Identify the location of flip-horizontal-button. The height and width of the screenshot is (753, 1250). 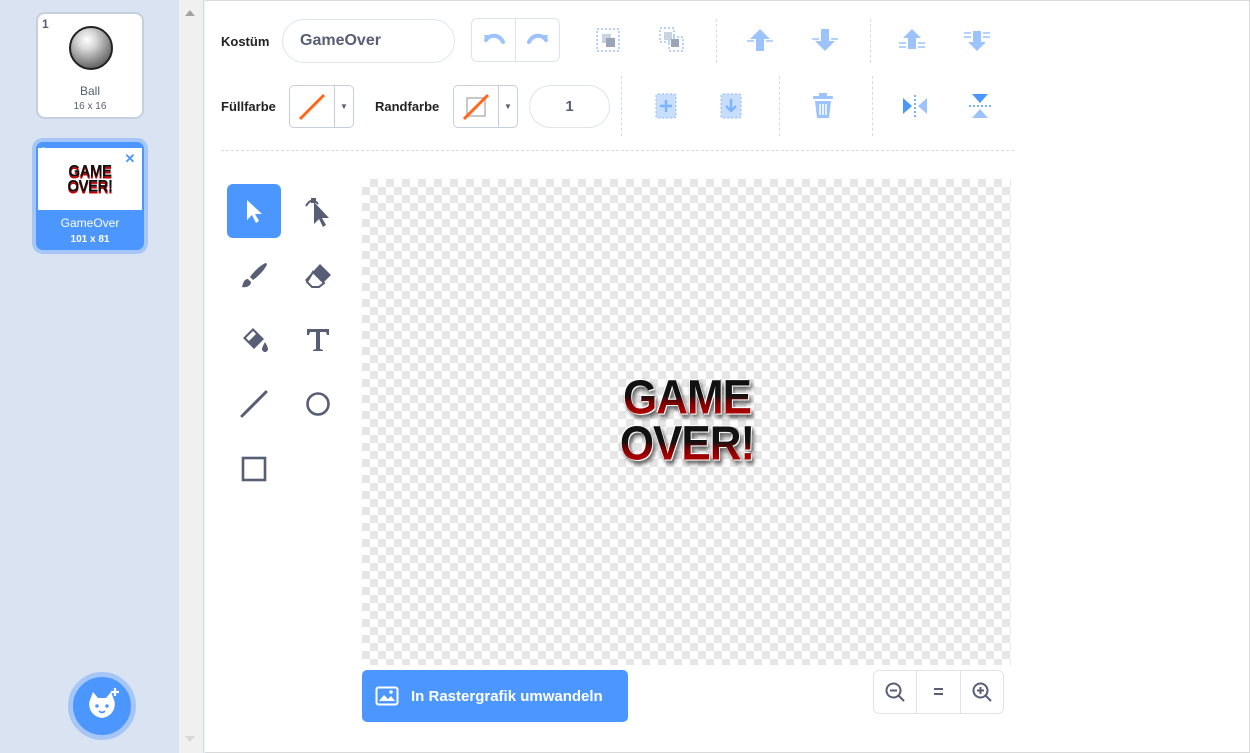
(915, 106).